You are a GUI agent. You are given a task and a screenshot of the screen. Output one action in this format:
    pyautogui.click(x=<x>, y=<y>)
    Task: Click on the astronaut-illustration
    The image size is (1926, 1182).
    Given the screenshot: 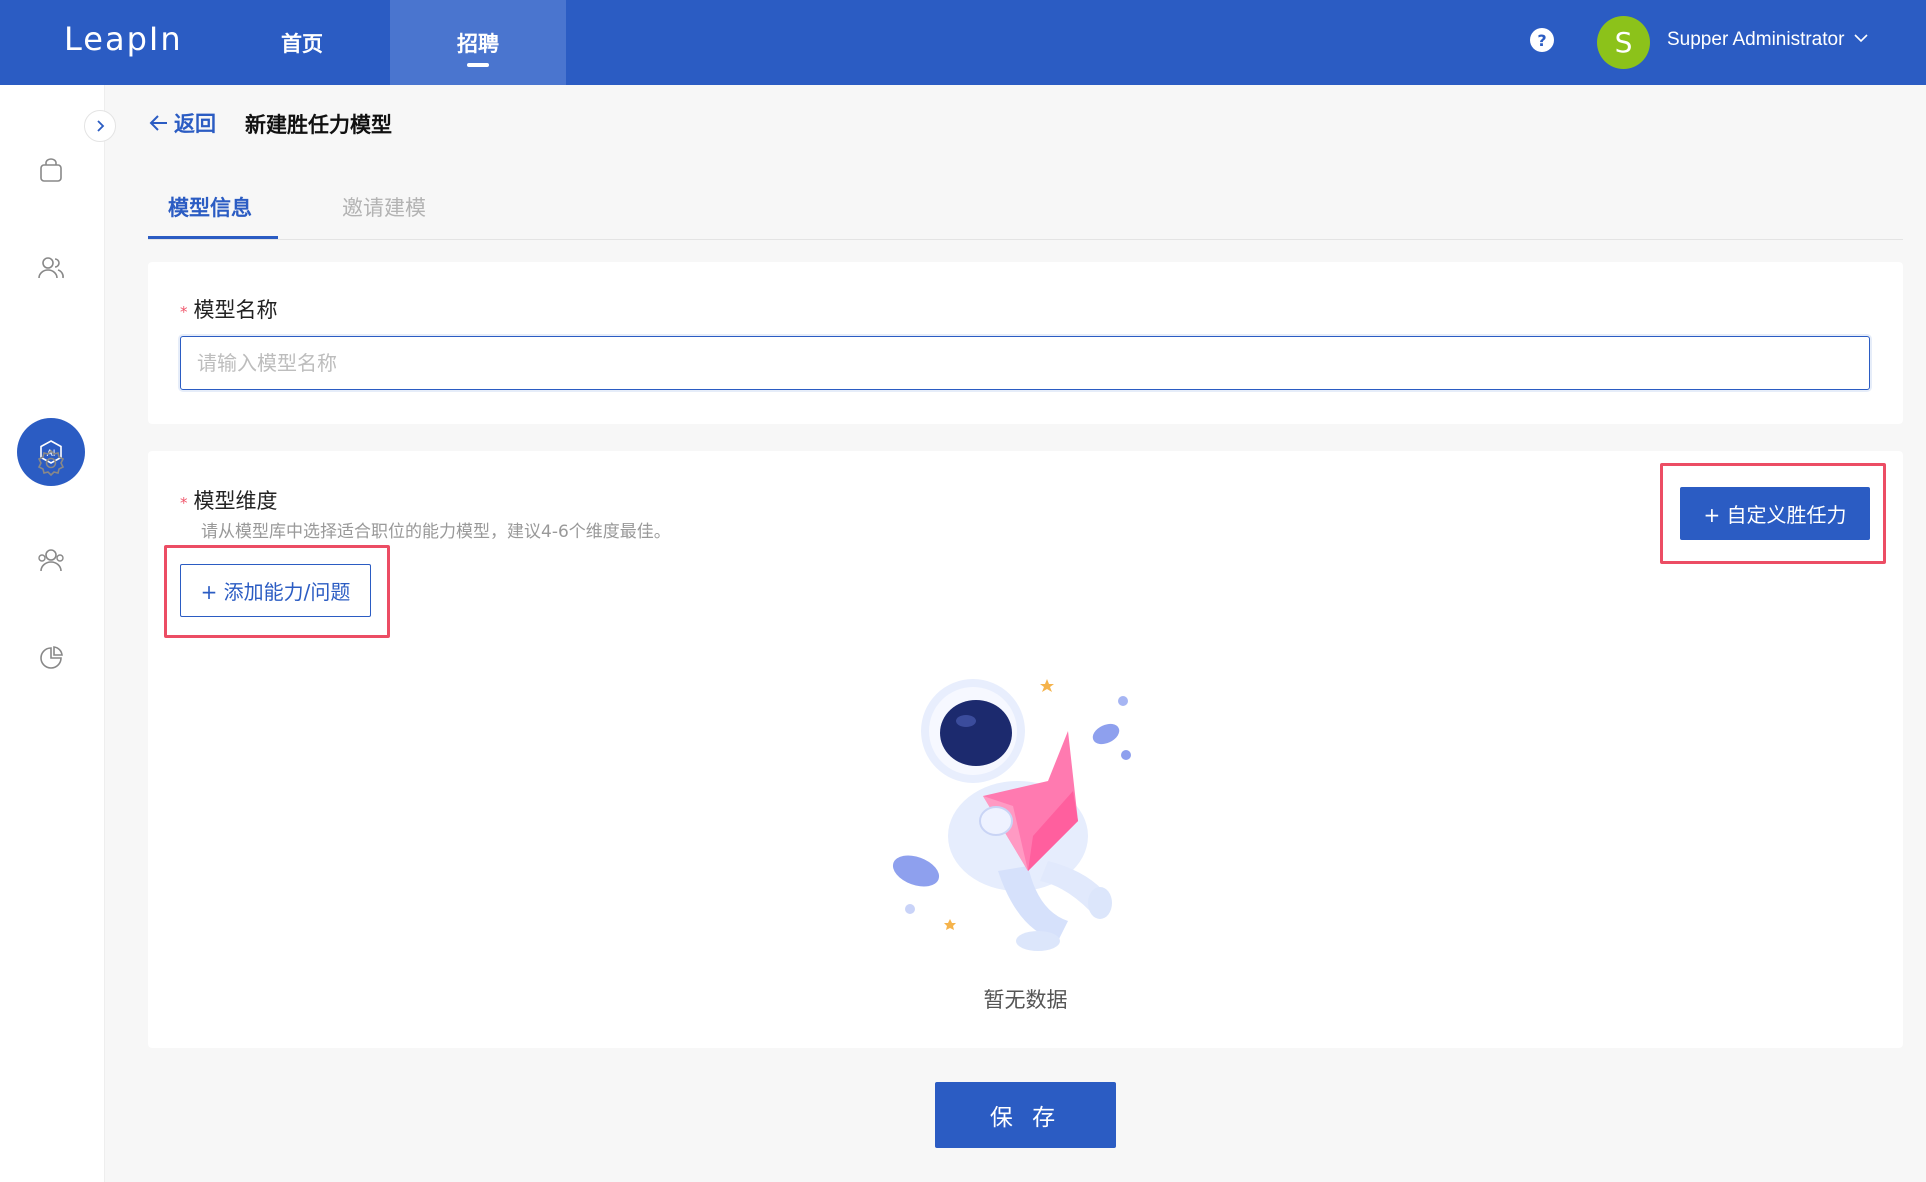 What is the action you would take?
    pyautogui.click(x=1011, y=815)
    